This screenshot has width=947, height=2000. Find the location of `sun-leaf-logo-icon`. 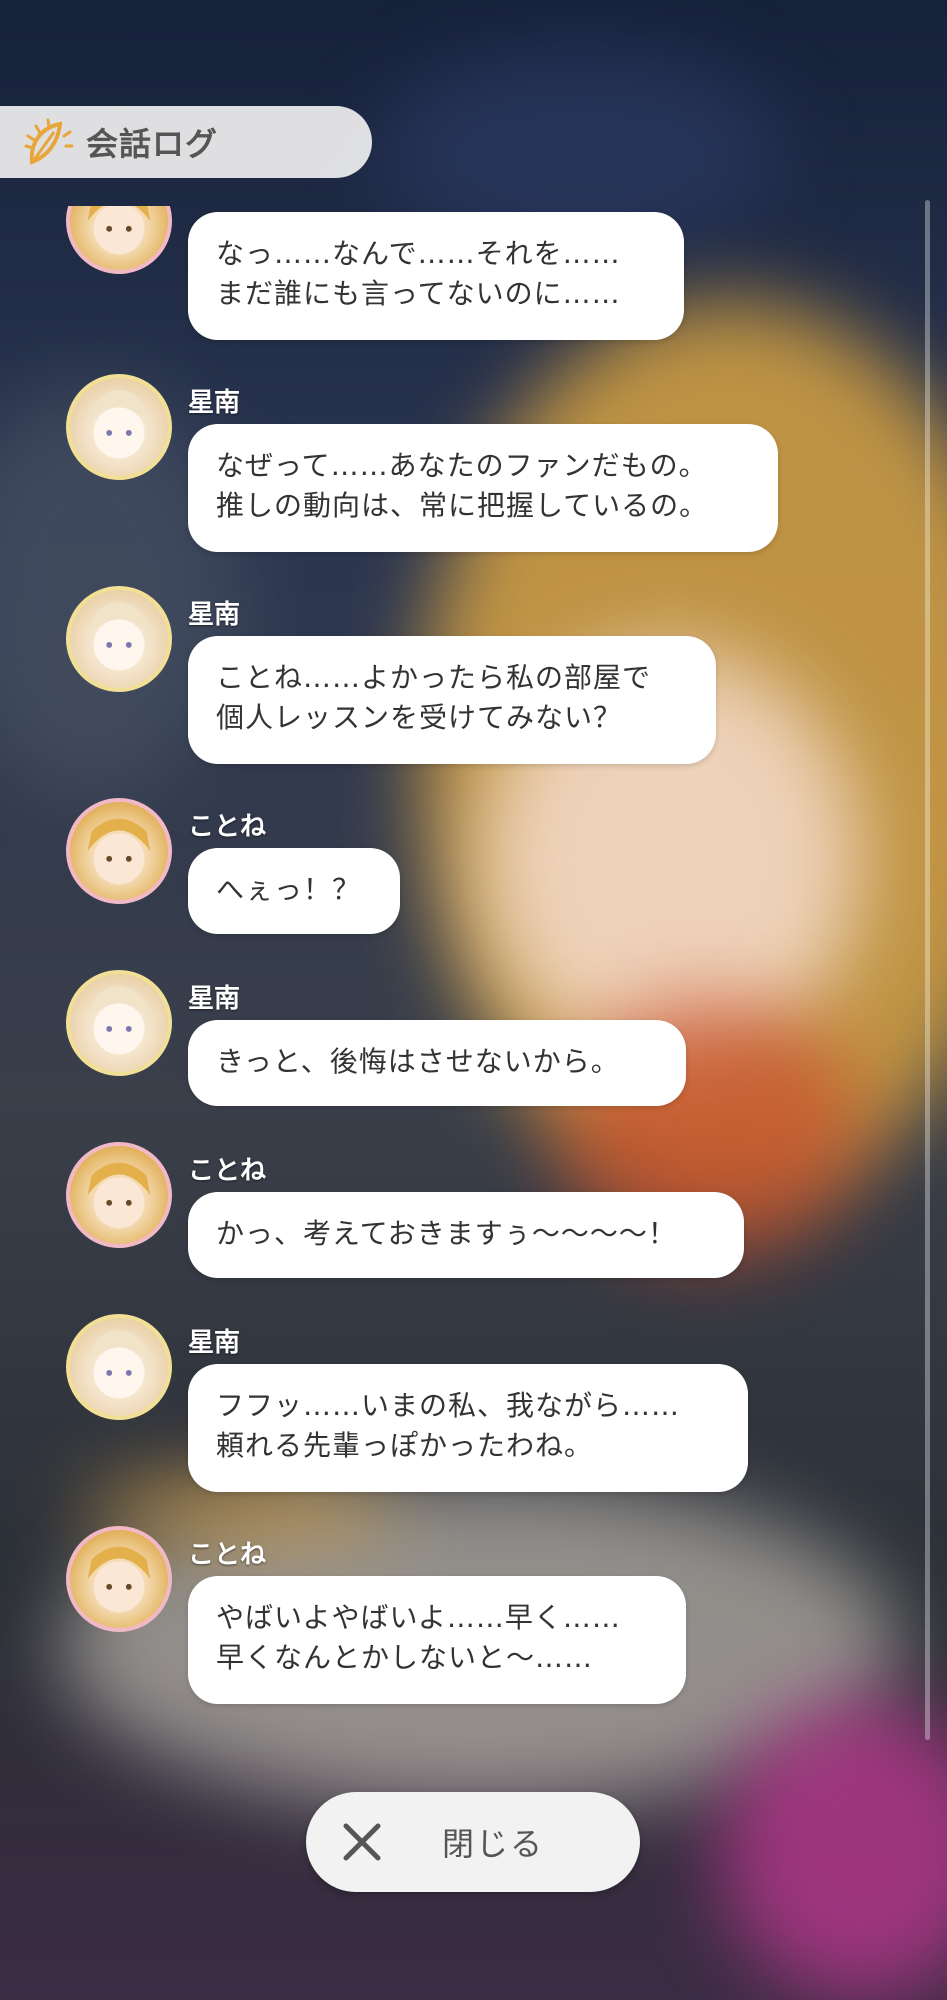

sun-leaf-logo-icon is located at coordinates (49, 141).